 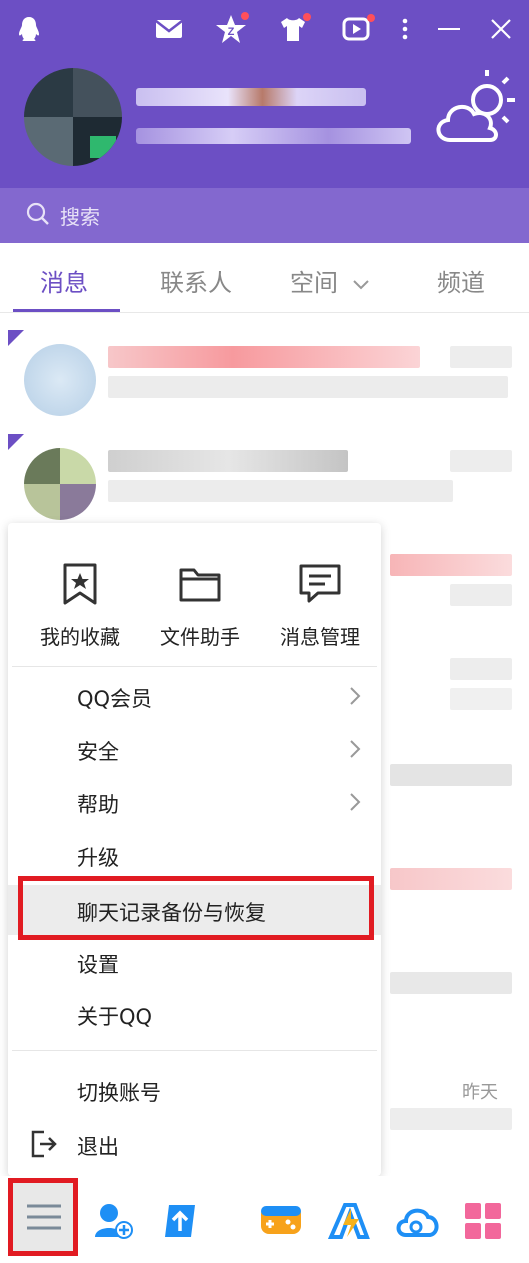 I want to click on exit-icon, so click(x=44, y=1144).